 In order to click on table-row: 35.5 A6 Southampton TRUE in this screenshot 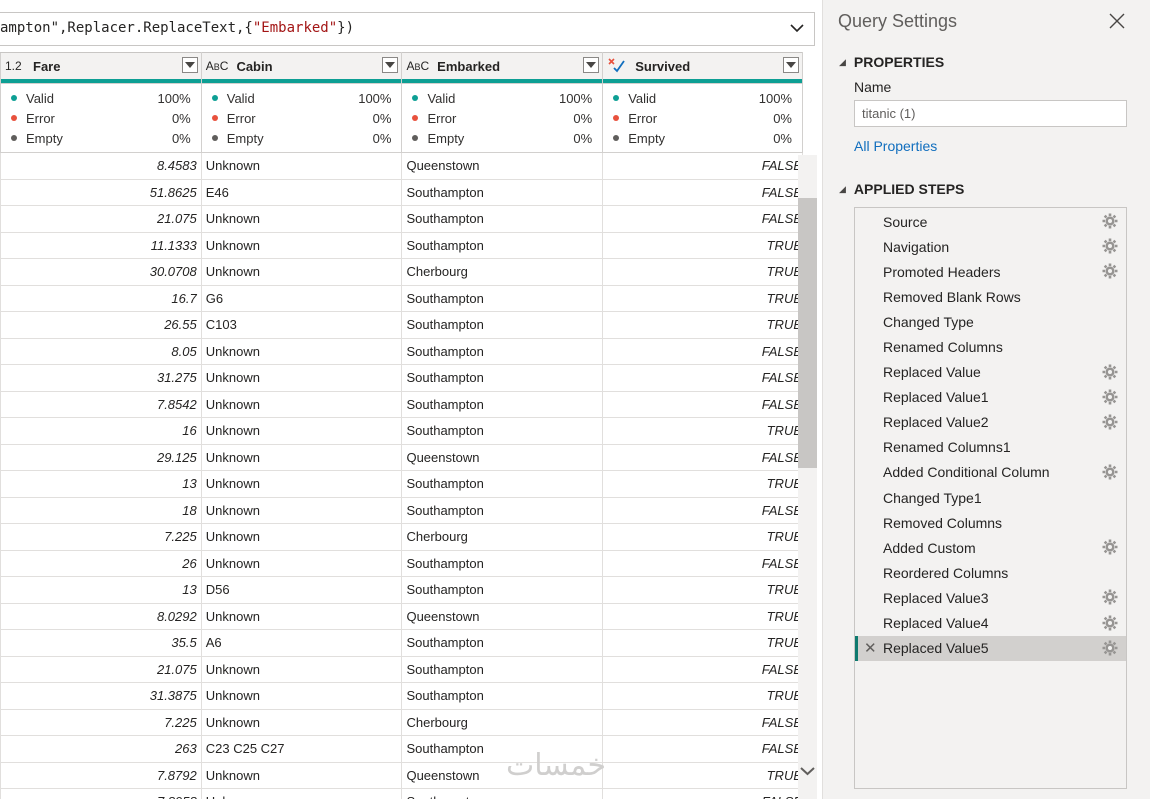, I will do `click(401, 643)`.